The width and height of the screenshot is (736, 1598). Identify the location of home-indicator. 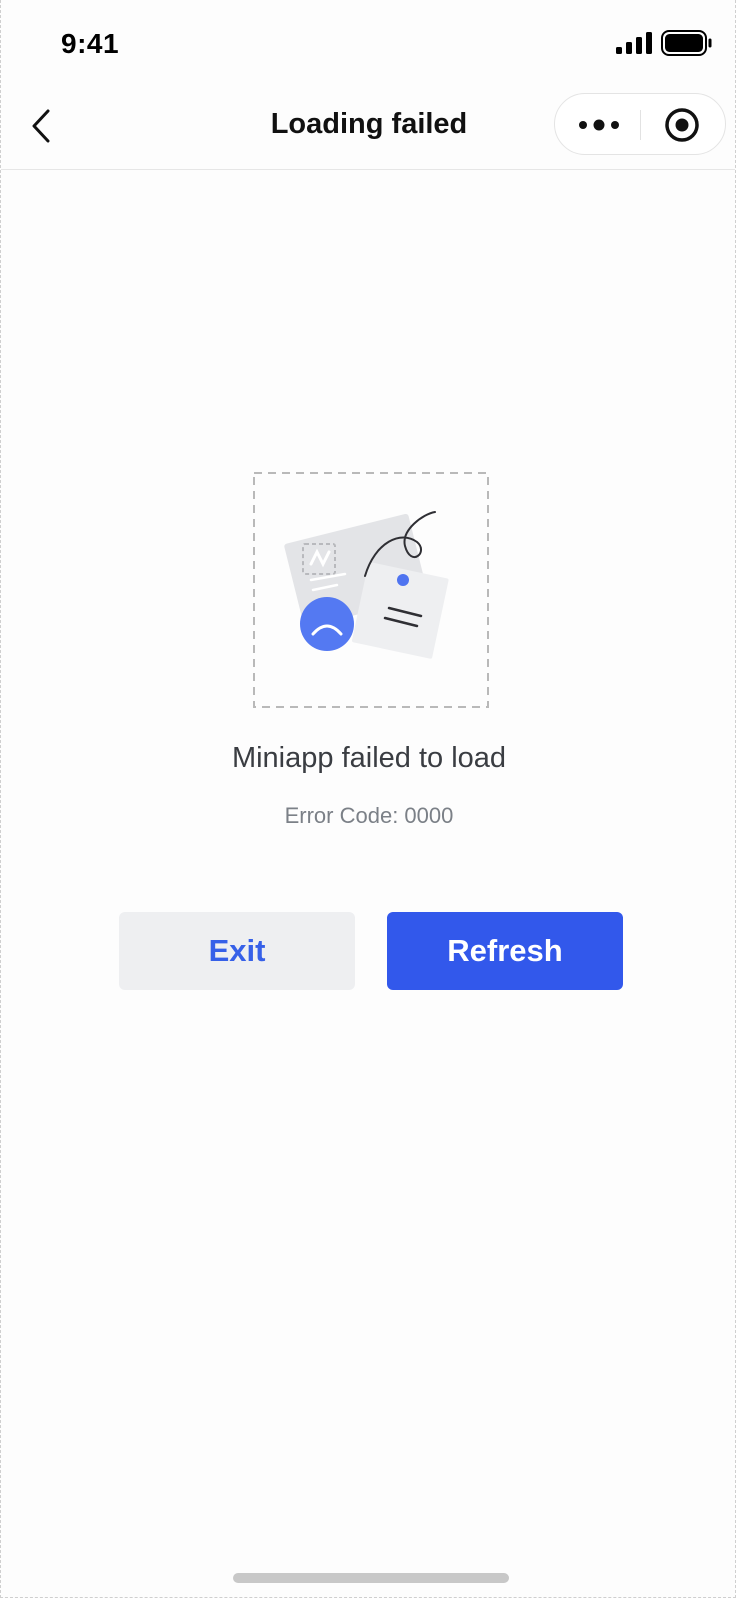
(371, 1578).